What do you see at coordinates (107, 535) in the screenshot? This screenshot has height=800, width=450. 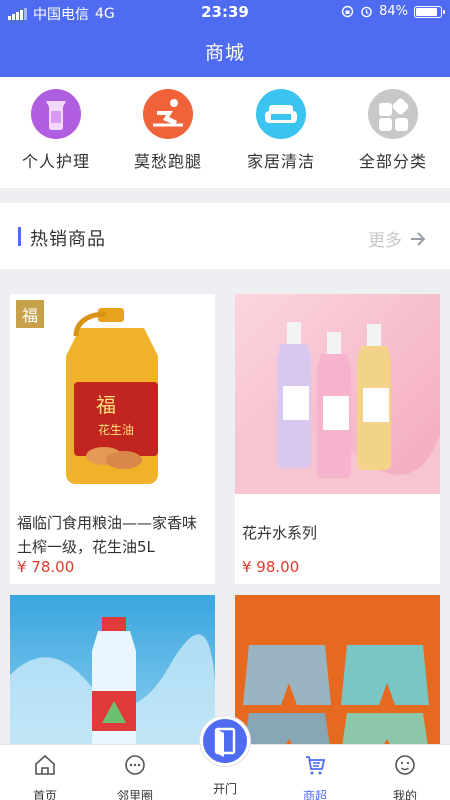 I see `product-name: 福临门食用粮油——家香味土榨一级，花生油5L` at bounding box center [107, 535].